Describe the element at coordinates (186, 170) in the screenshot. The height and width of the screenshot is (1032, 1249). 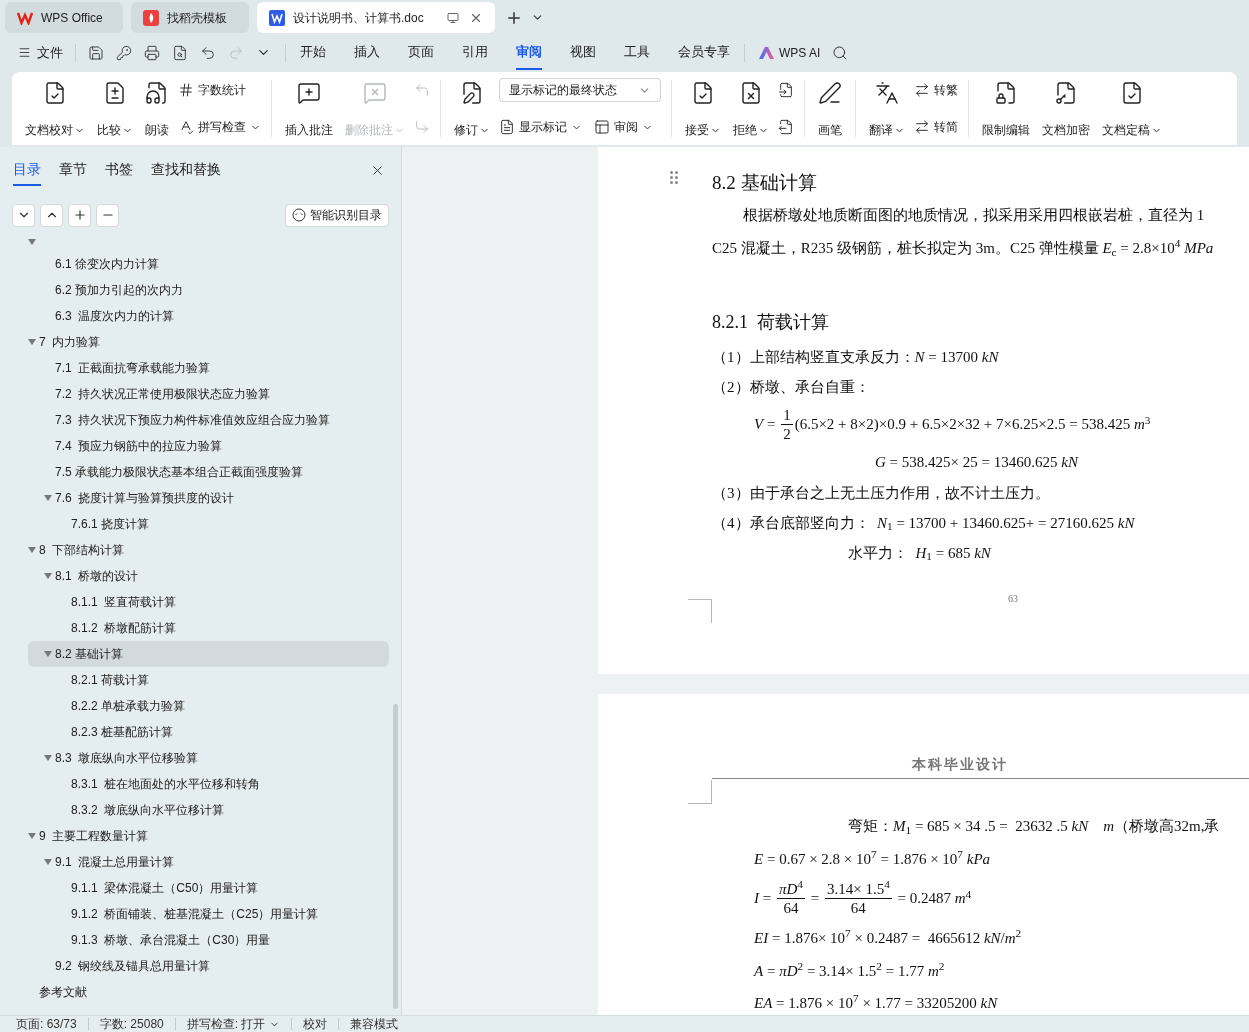
I see `panel-tab: 查找和替换` at that location.